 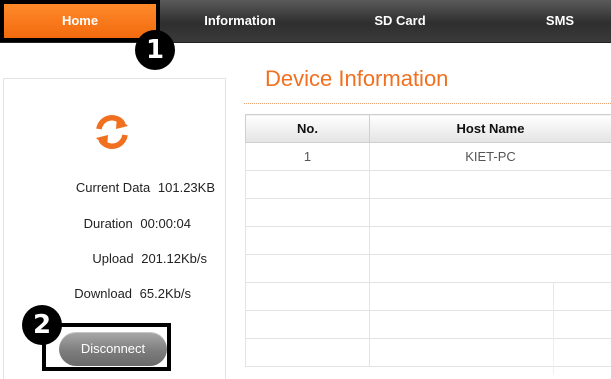 What do you see at coordinates (165, 293) in the screenshot?
I see `download-value: 65.2Kb/s` at bounding box center [165, 293].